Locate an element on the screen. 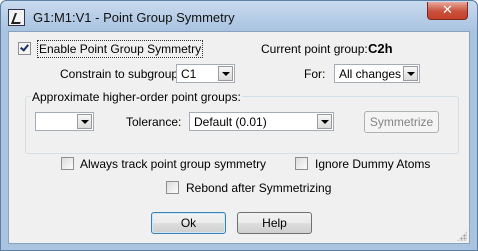 The image size is (478, 251). enable-symmetry-label: Enable Point Group Symmetry is located at coordinates (120, 49).